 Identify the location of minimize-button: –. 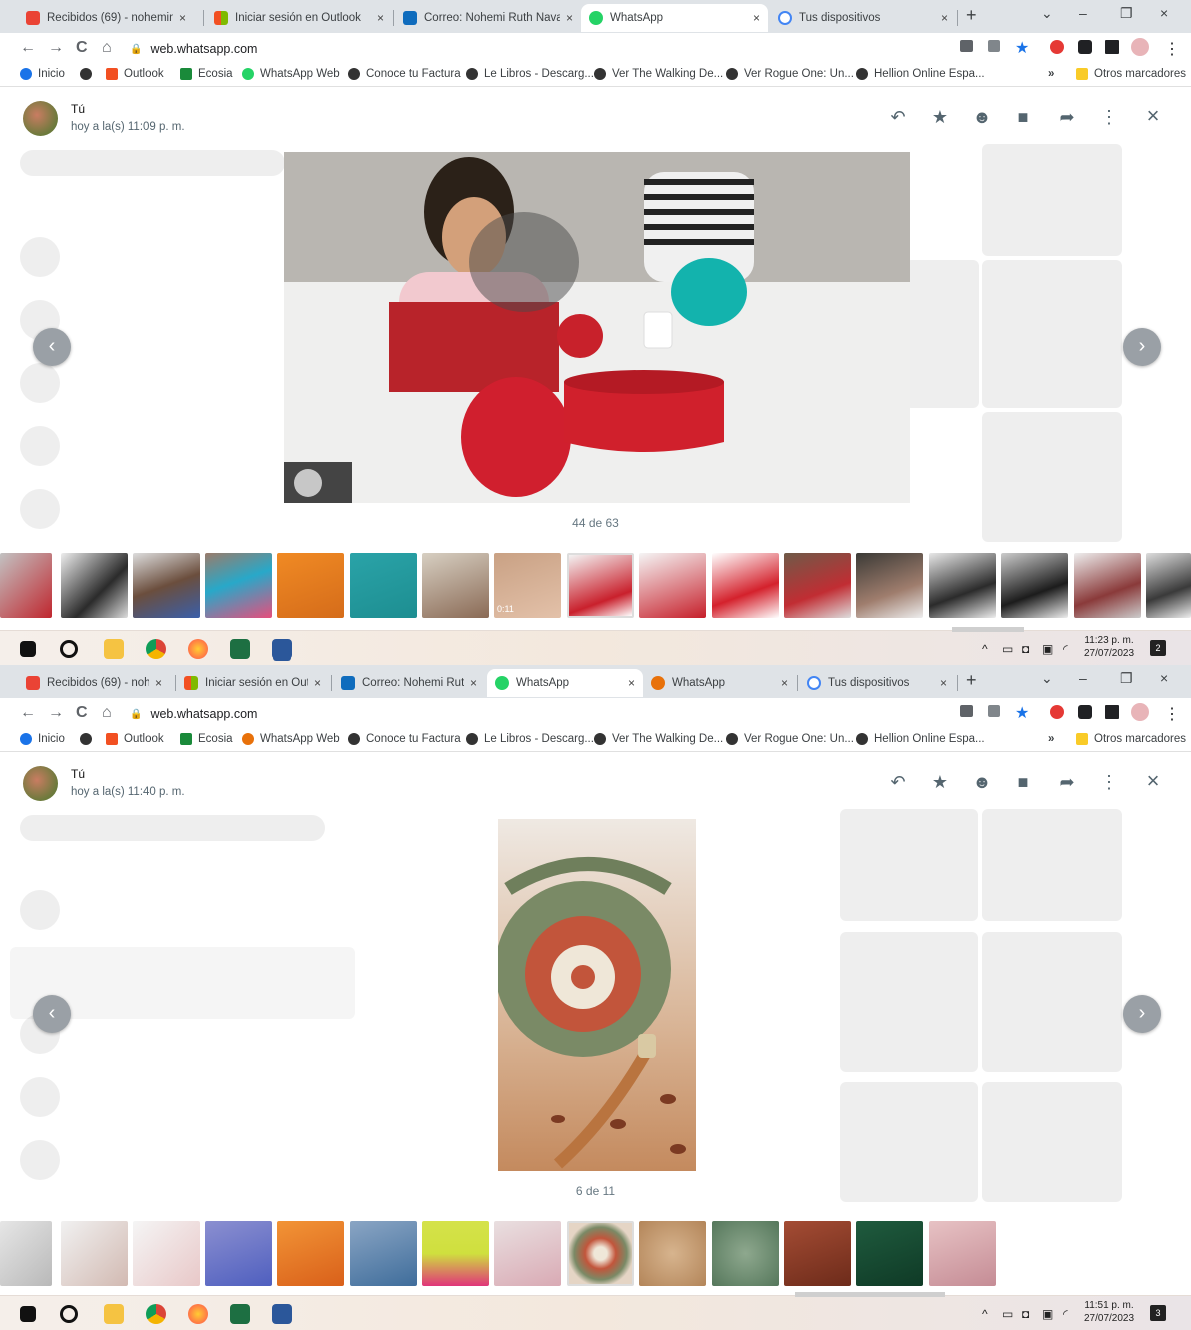
(1083, 13).